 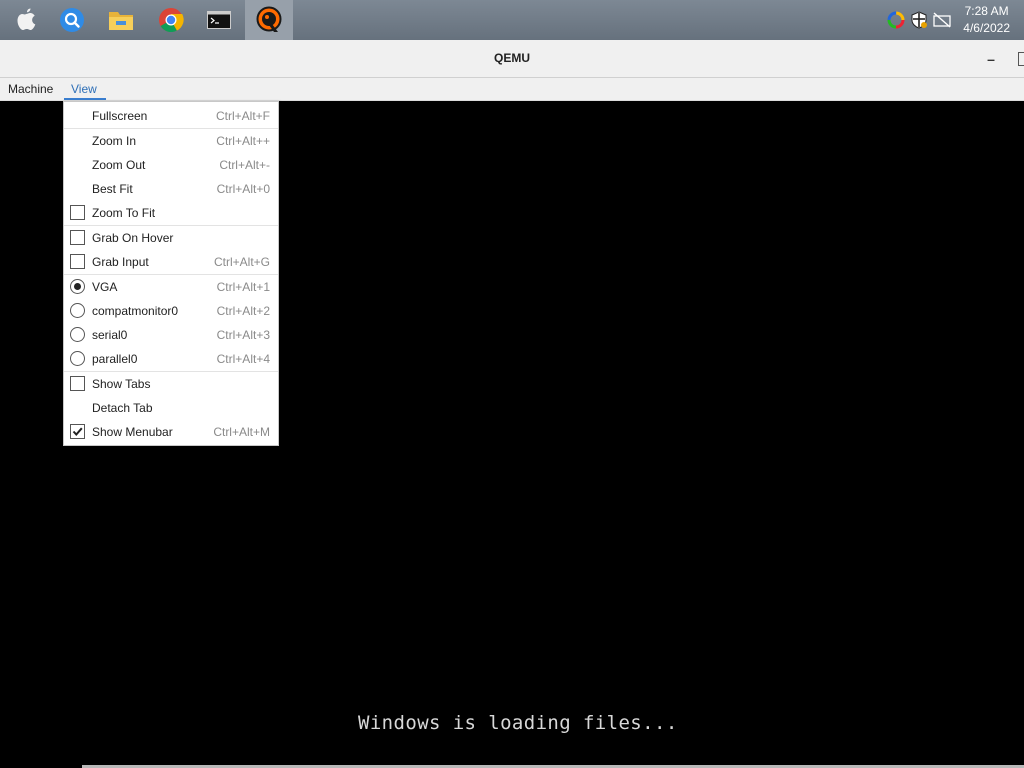 What do you see at coordinates (241, 432) in the screenshot?
I see `menu-item-shortcut: Ctrl+Alt+M` at bounding box center [241, 432].